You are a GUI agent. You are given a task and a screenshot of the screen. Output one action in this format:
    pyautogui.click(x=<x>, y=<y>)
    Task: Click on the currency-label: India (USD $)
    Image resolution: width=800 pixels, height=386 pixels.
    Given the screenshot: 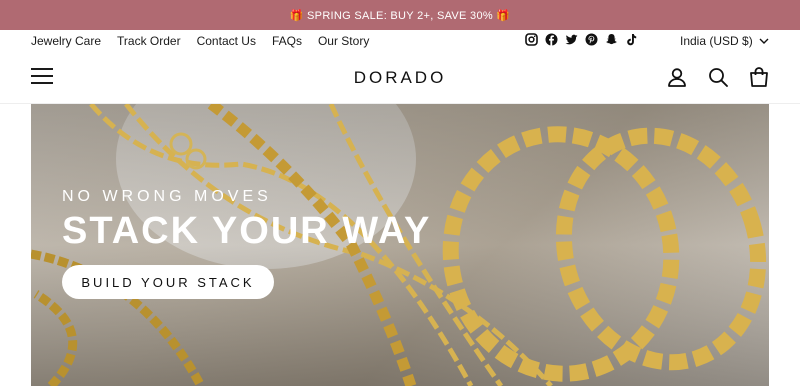 What is the action you would take?
    pyautogui.click(x=716, y=41)
    